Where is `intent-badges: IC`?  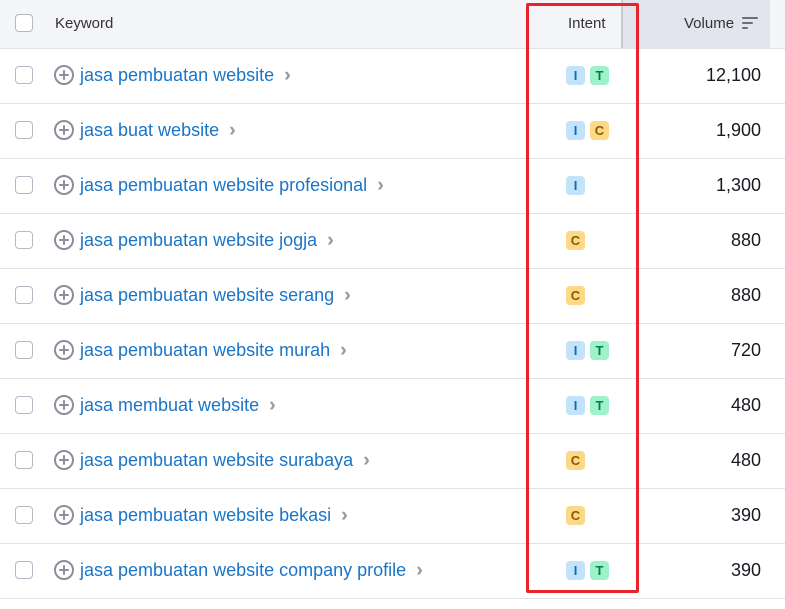
intent-badges: IC is located at coordinates (587, 130).